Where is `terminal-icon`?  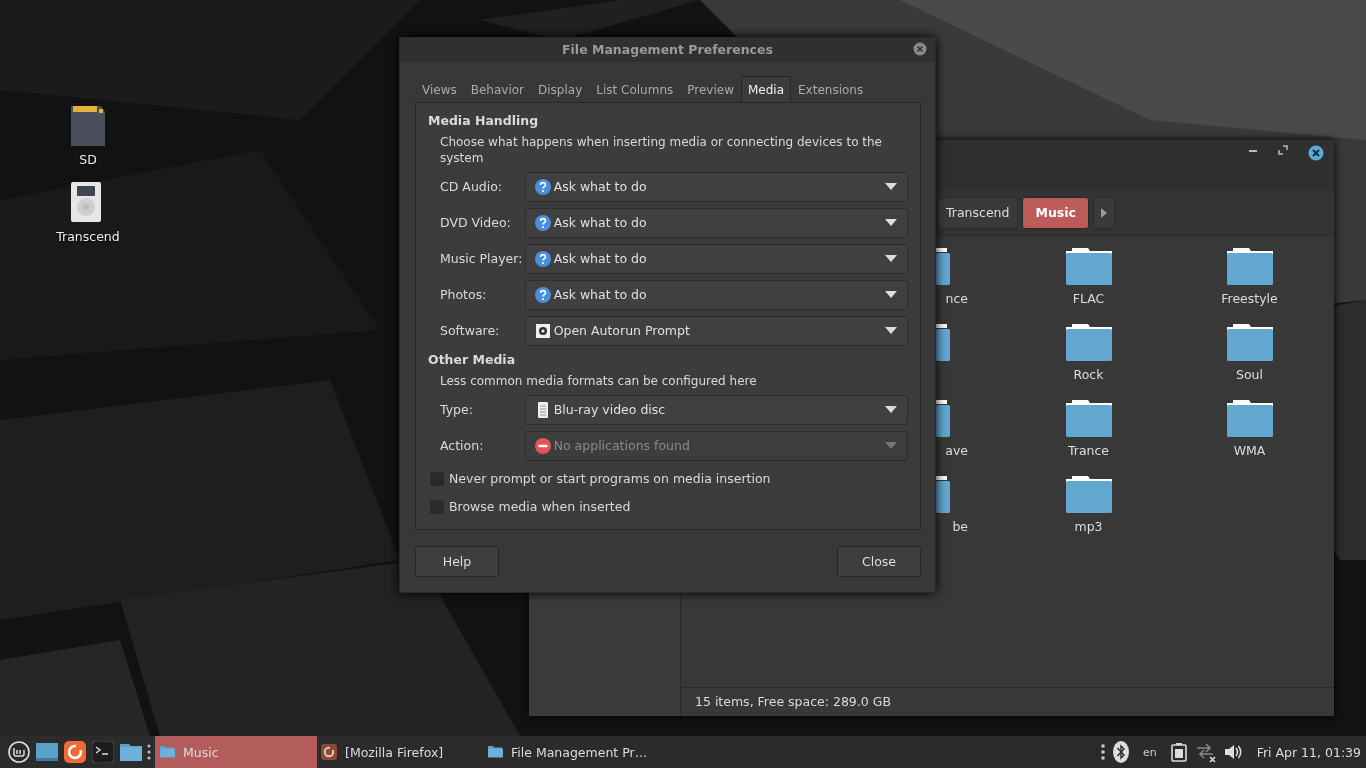
terminal-icon is located at coordinates (103, 752).